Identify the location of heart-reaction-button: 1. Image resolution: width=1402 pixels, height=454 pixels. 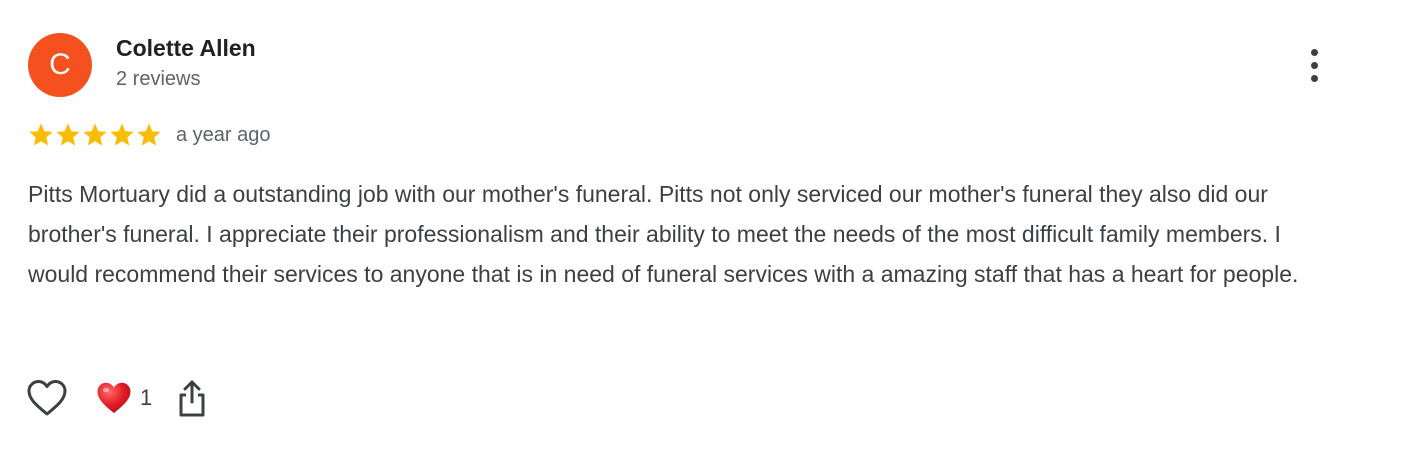
(124, 398).